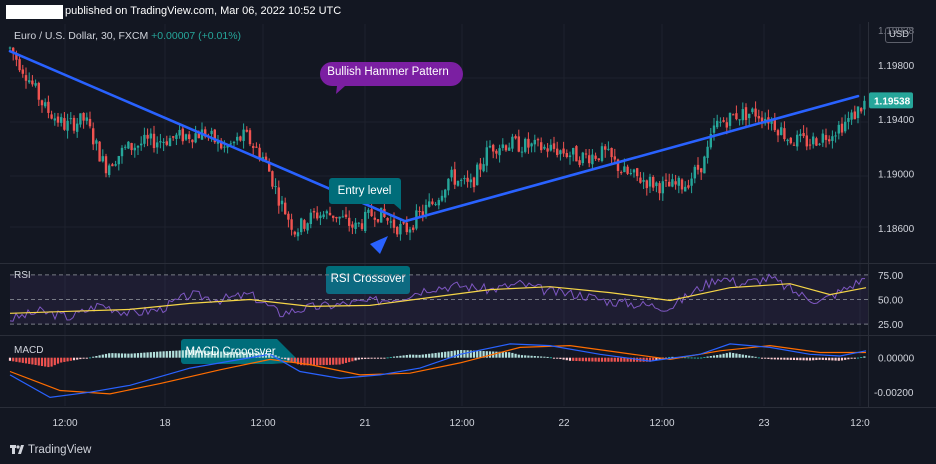 Image resolution: width=936 pixels, height=464 pixels. I want to click on macd-pane-label: MACD, so click(28, 350).